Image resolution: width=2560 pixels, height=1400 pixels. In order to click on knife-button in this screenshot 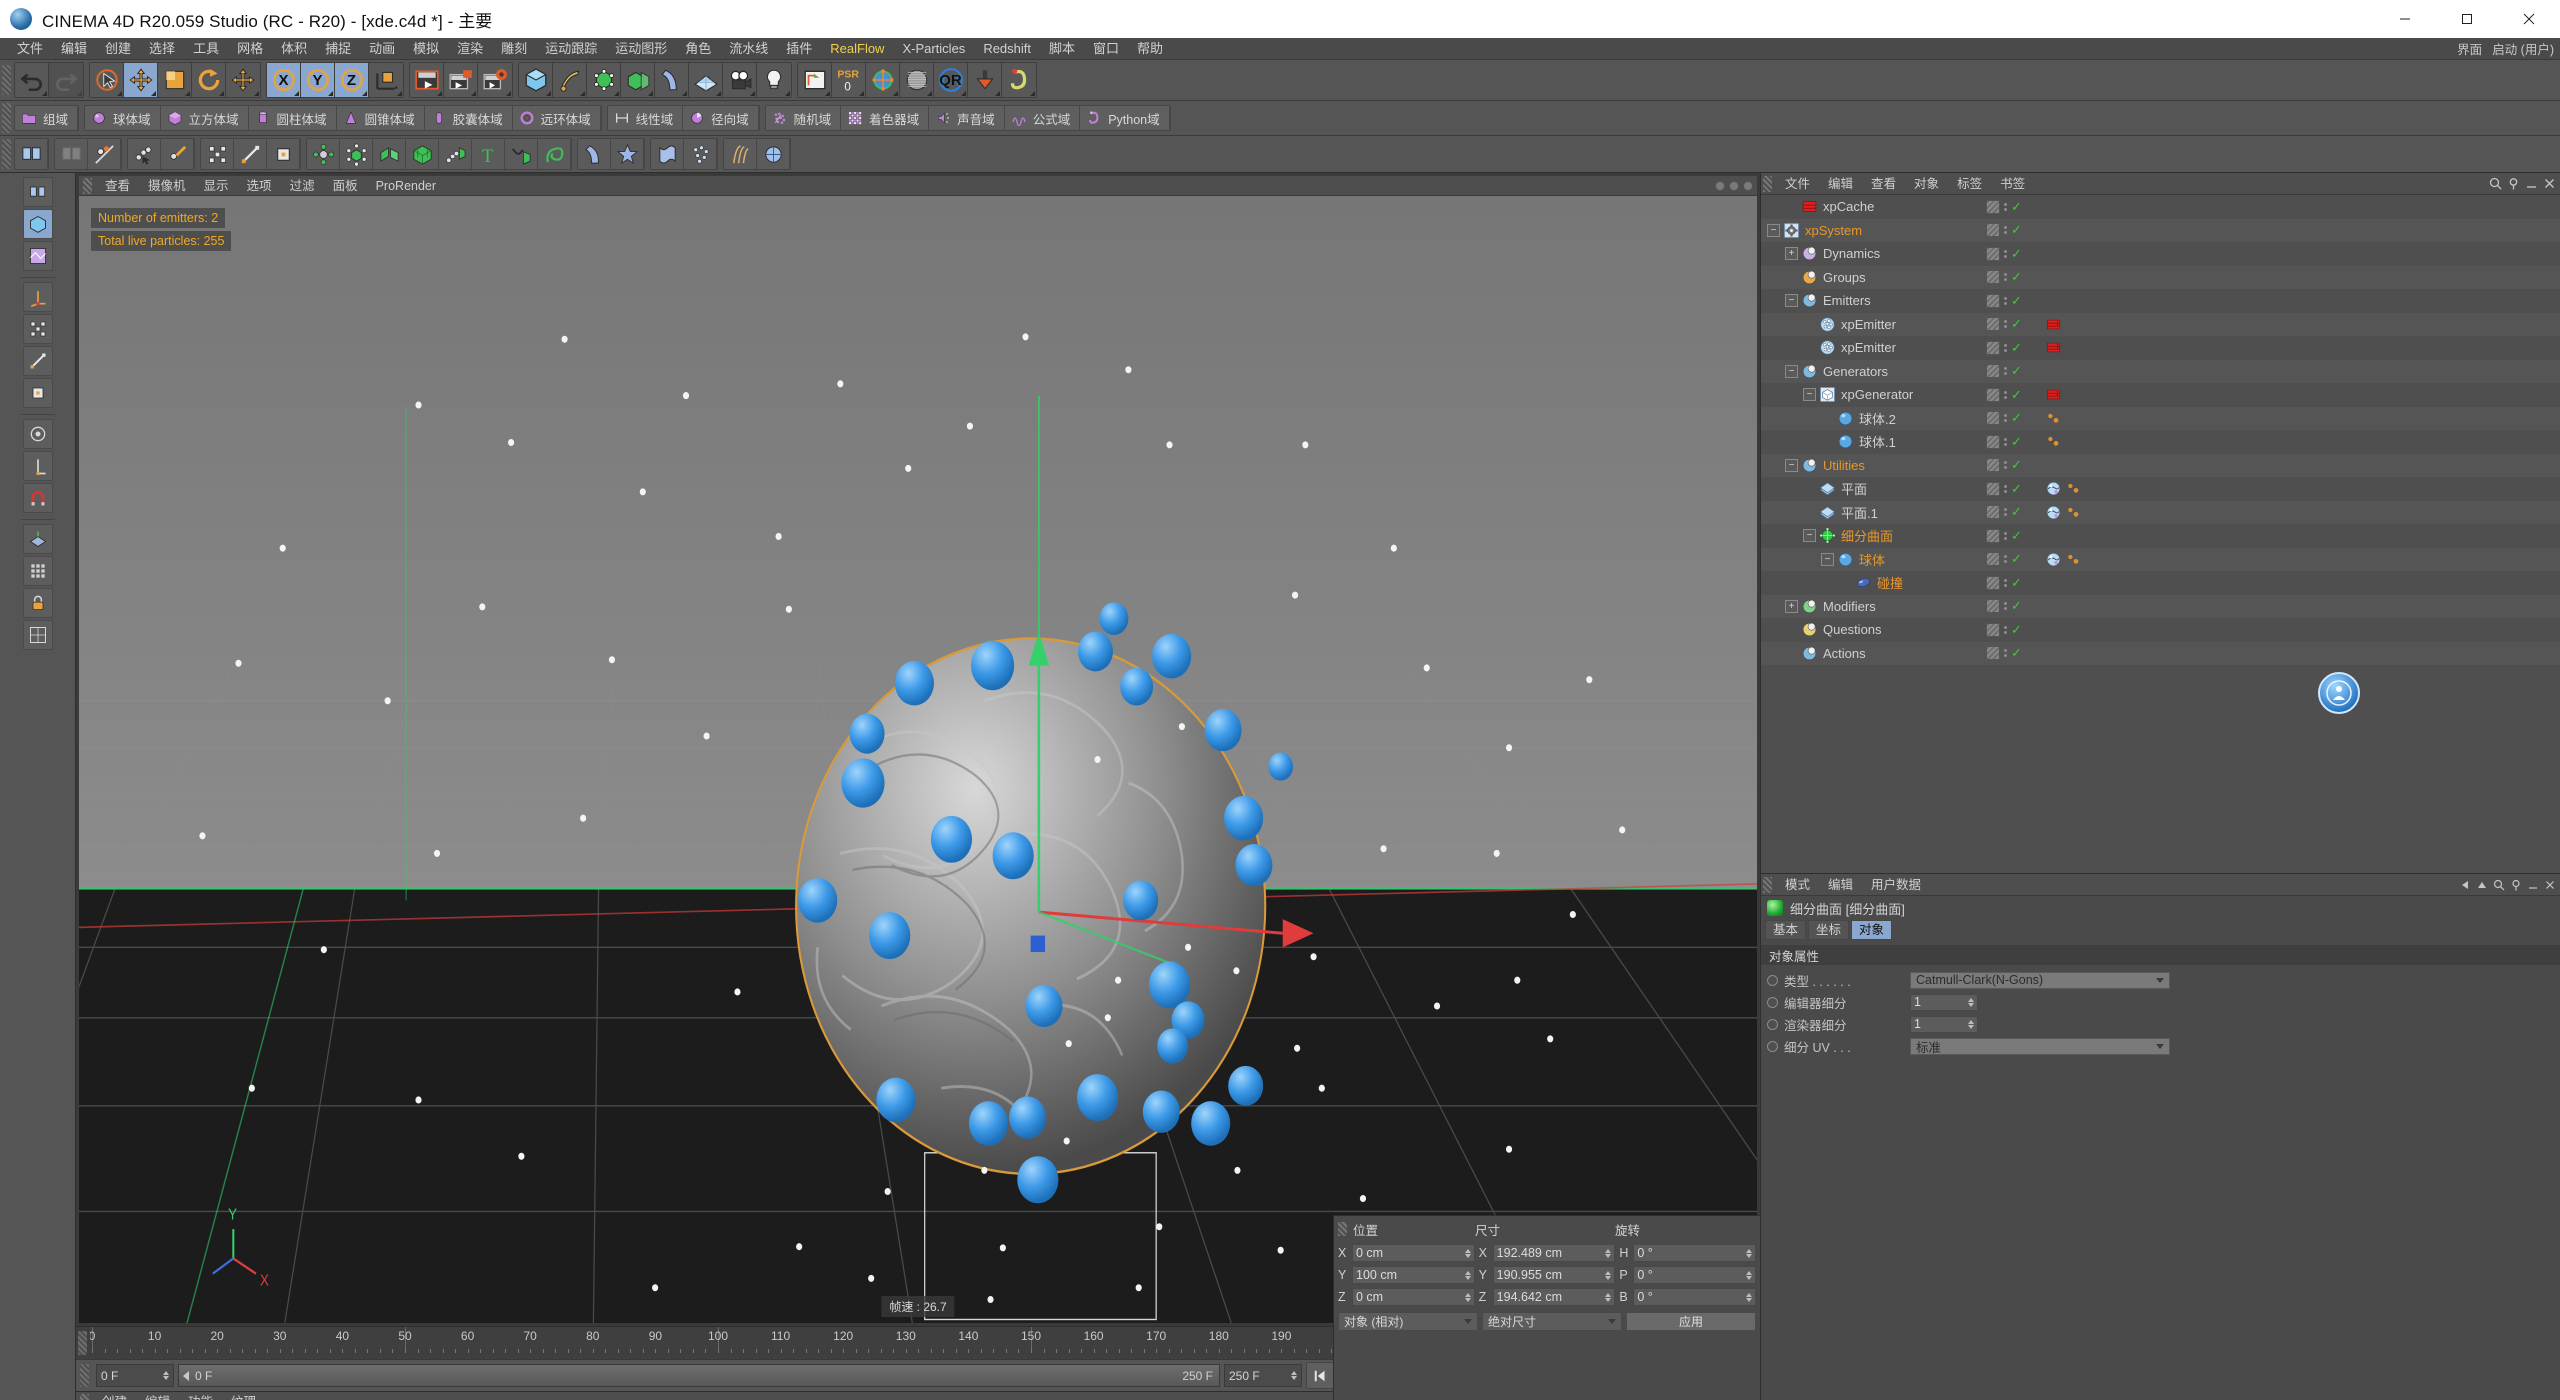, I will do `click(104, 154)`.